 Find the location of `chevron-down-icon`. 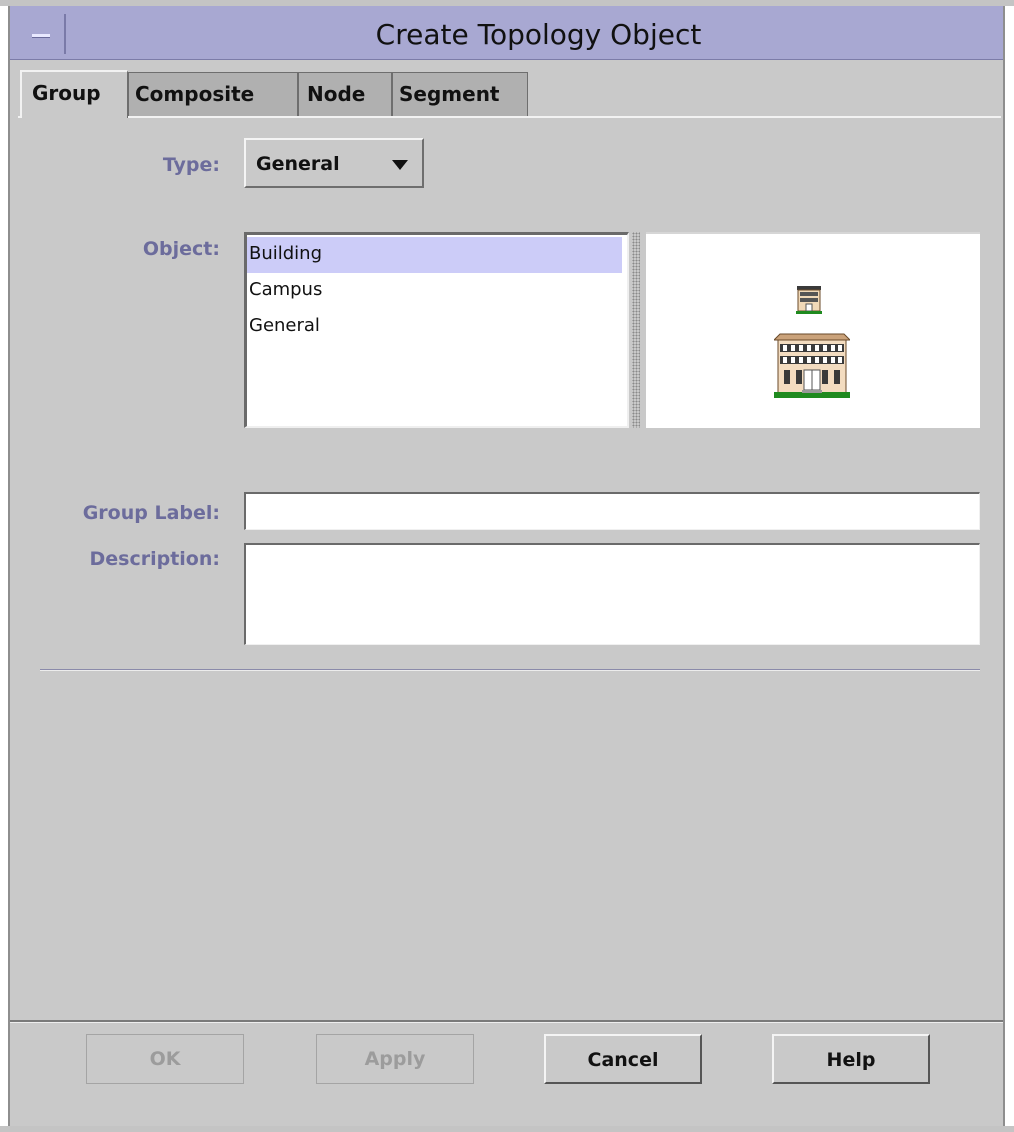

chevron-down-icon is located at coordinates (400, 165).